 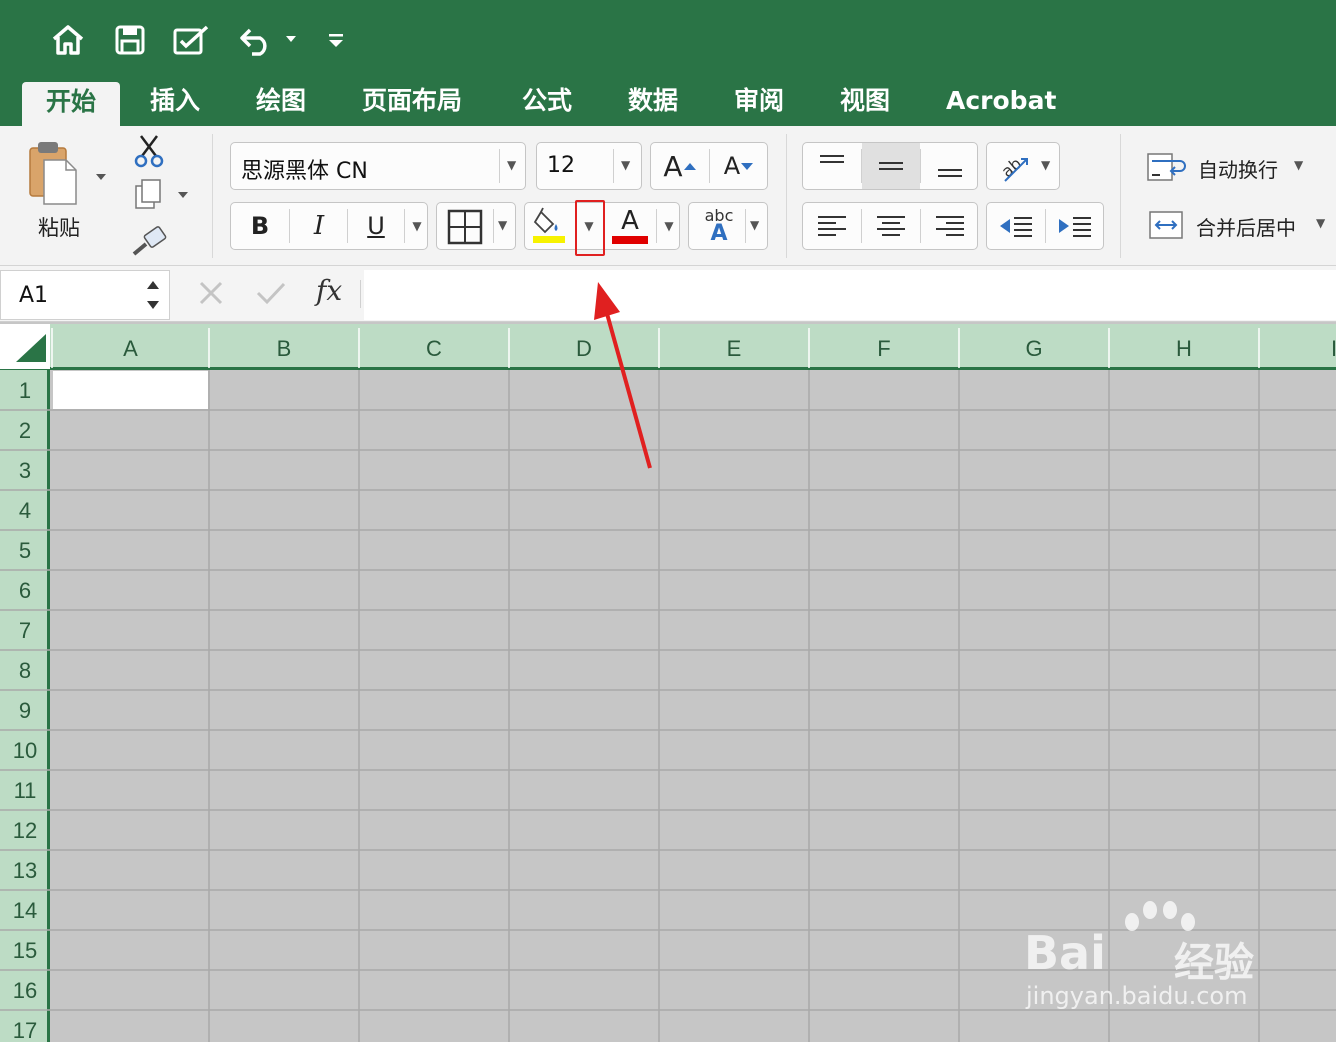 What do you see at coordinates (153, 295) in the screenshot?
I see `stepper-icon` at bounding box center [153, 295].